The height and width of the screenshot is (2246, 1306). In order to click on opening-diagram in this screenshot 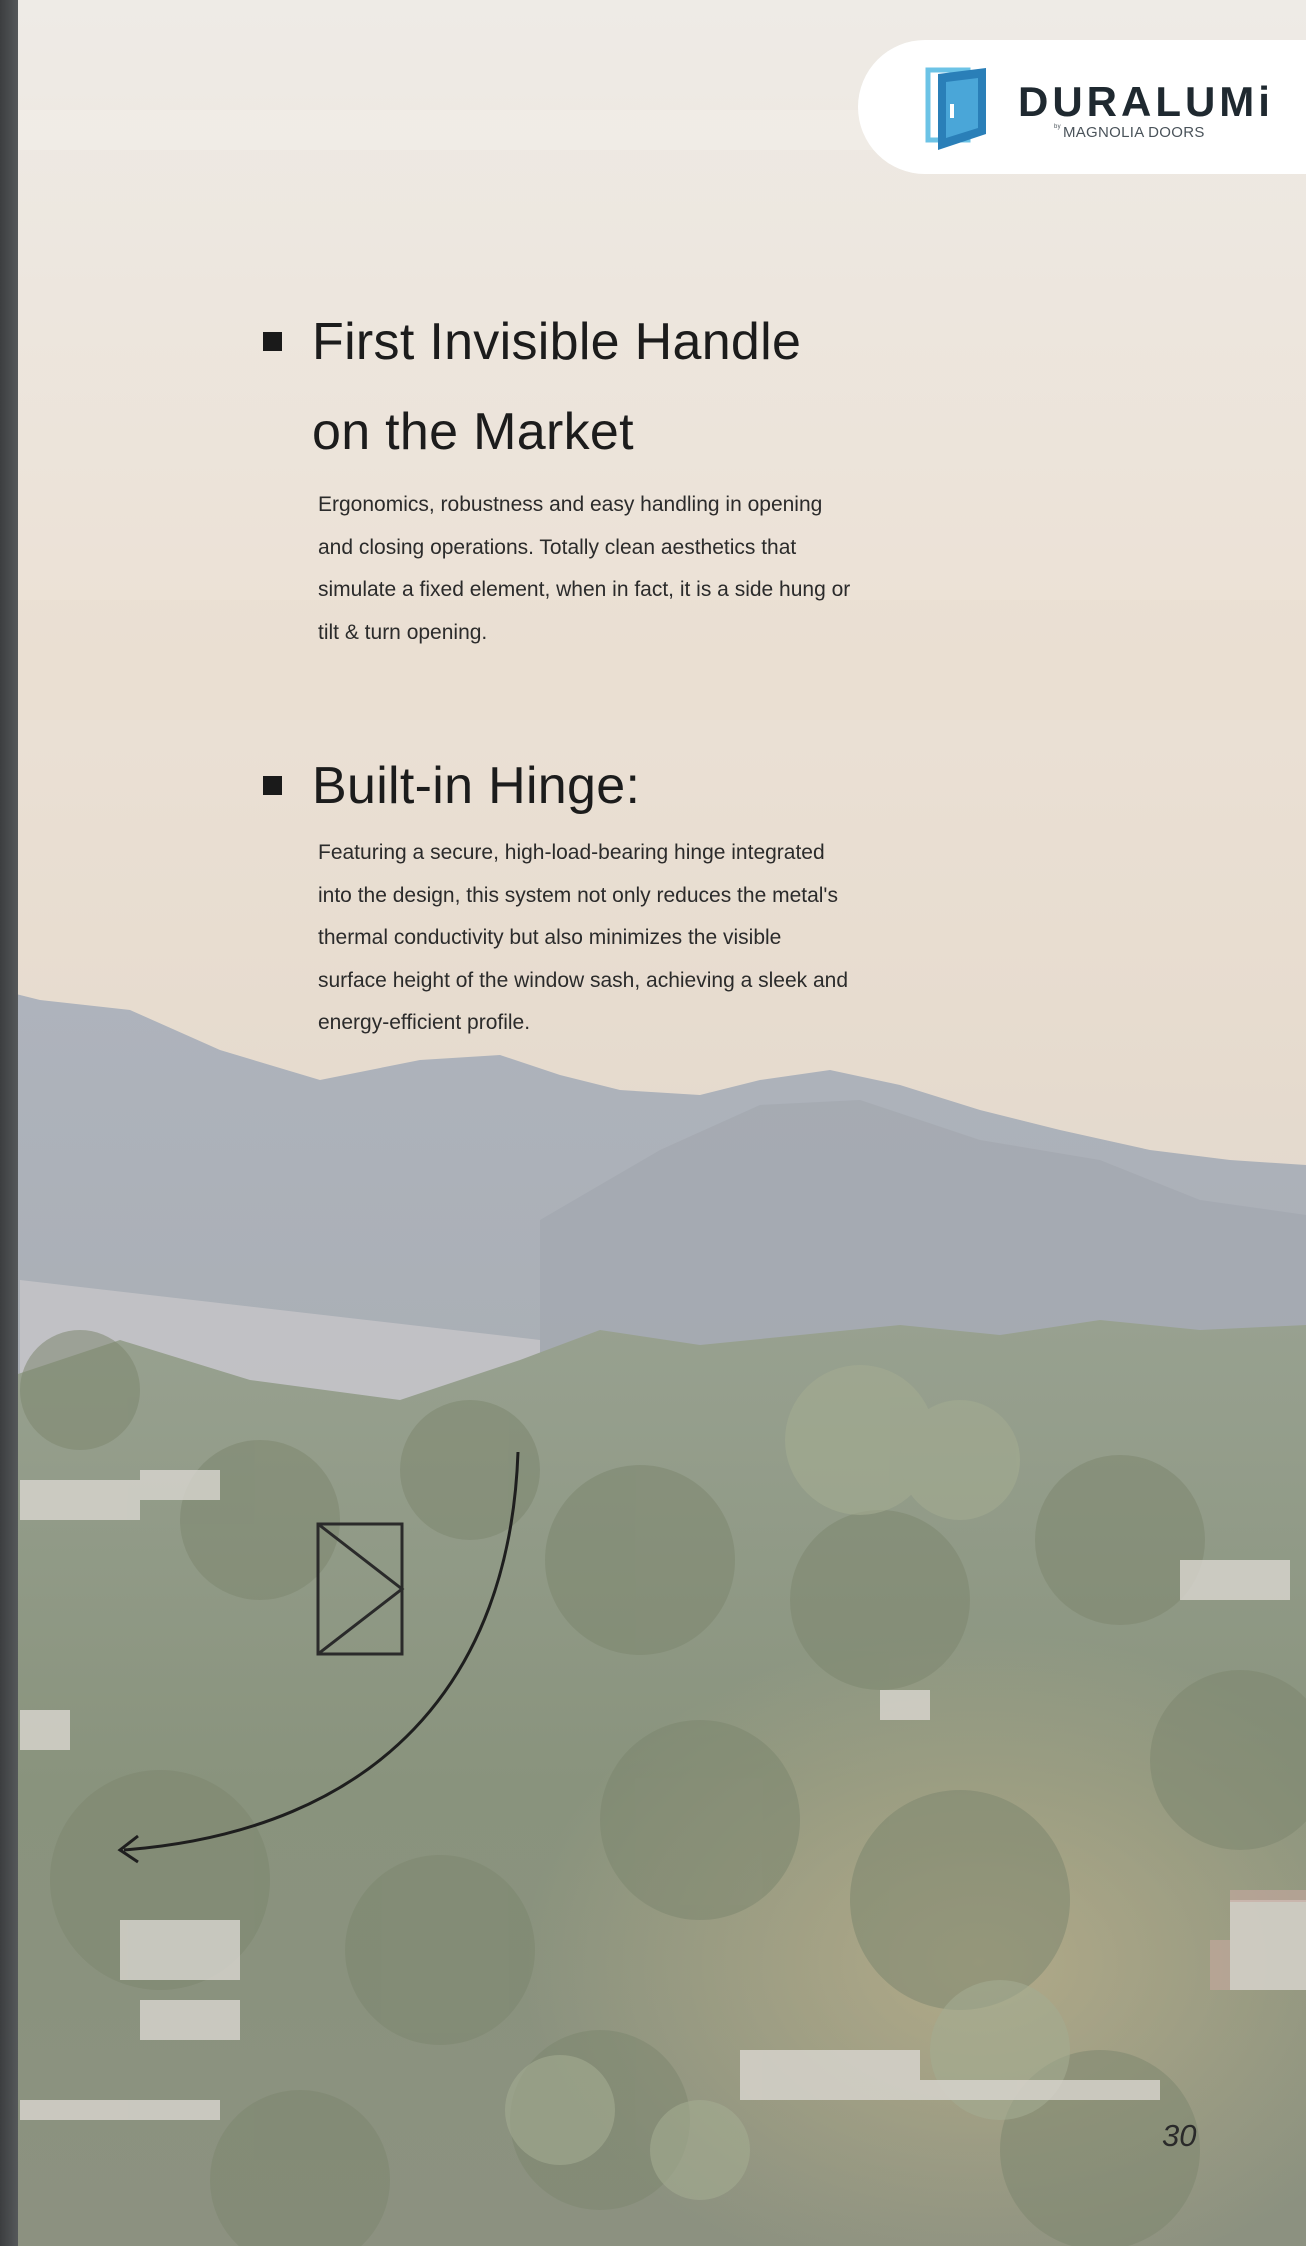, I will do `click(318, 1657)`.